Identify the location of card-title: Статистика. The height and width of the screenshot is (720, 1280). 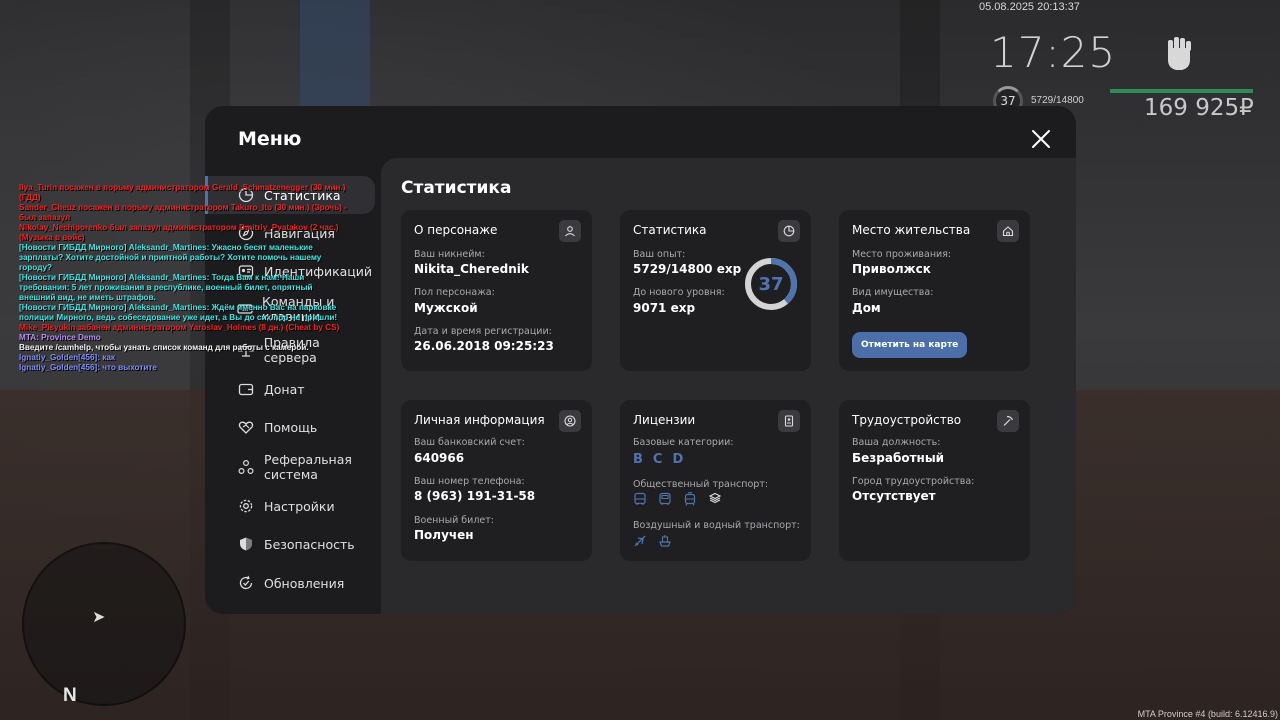
(670, 230).